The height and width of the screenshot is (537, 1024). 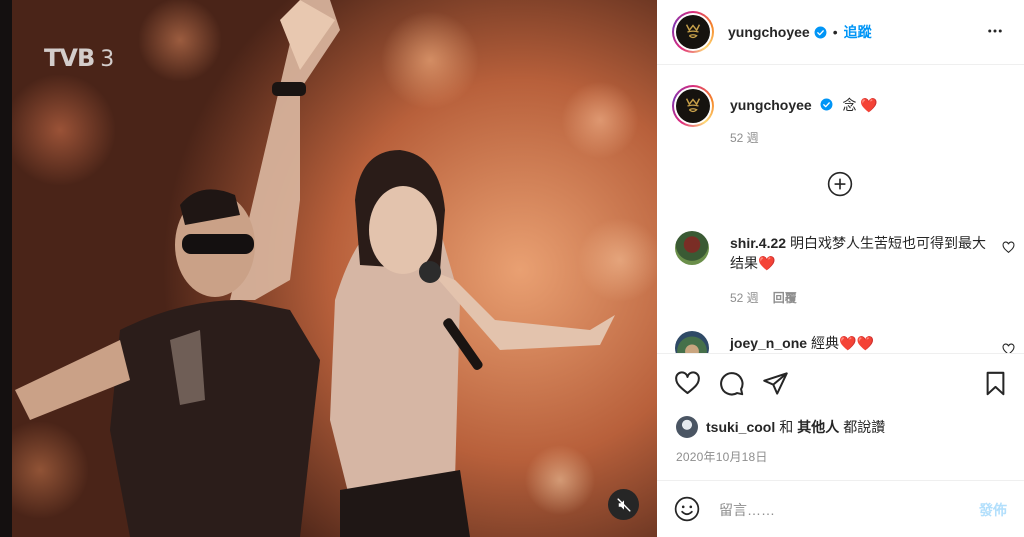 What do you see at coordinates (995, 383) in the screenshot?
I see `save-bookmark-icon` at bounding box center [995, 383].